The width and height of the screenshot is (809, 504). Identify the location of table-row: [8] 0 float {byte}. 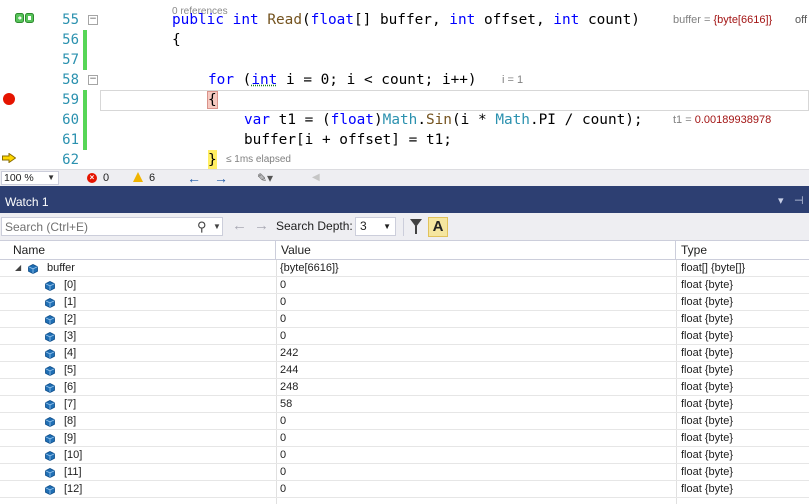
(404, 421).